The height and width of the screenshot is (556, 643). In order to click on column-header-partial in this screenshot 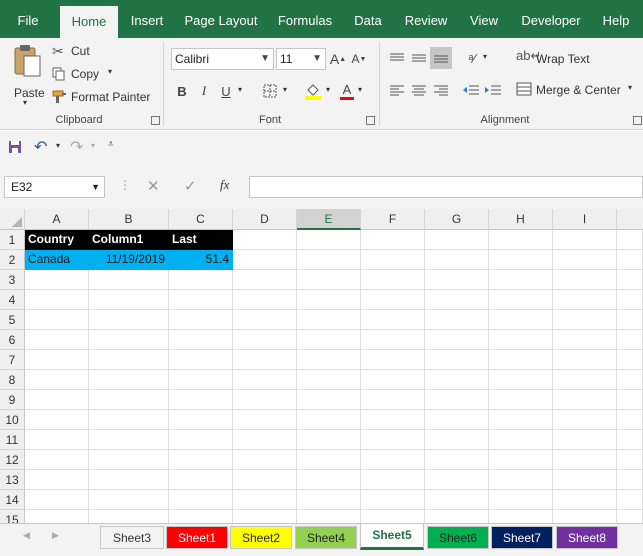, I will do `click(630, 219)`.